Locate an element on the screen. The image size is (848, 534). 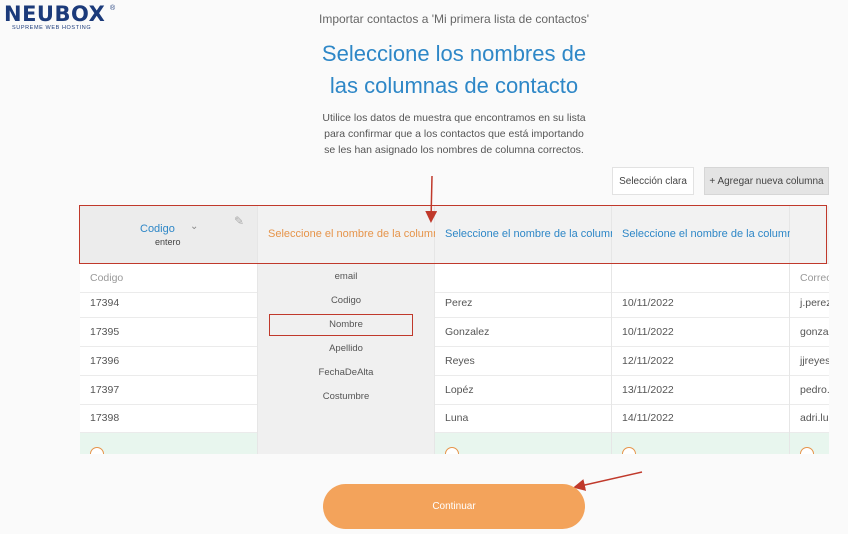
table-cell: 17397 is located at coordinates (168, 390).